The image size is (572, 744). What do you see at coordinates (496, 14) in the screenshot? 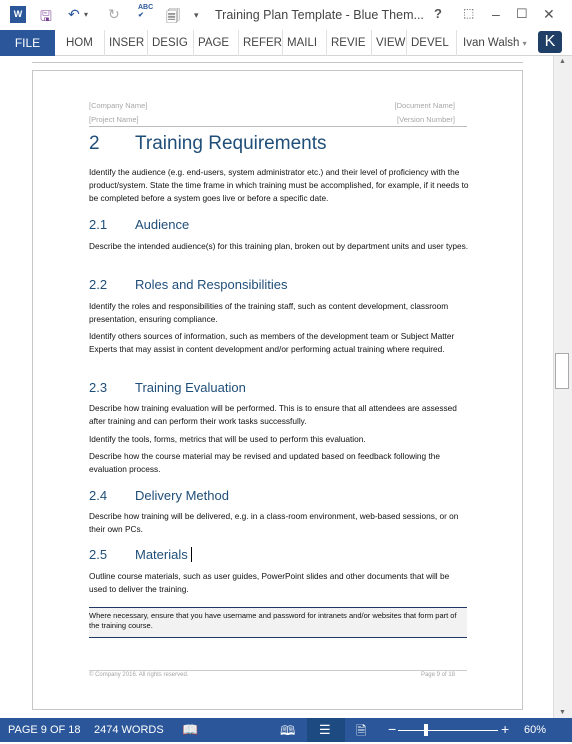
I see `minimize-icon: –` at bounding box center [496, 14].